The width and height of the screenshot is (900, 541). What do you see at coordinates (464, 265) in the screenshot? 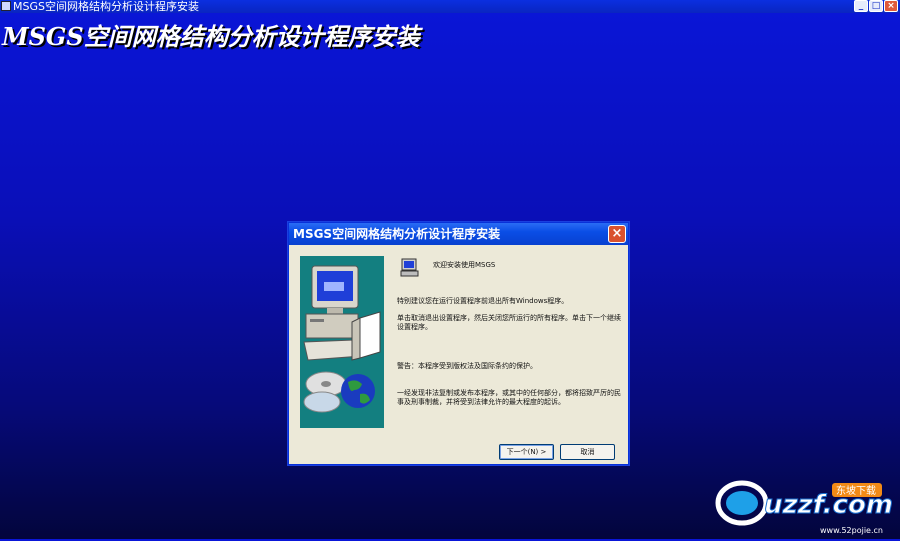
I see `welcome-text: 欢迎安装使用MSGS` at bounding box center [464, 265].